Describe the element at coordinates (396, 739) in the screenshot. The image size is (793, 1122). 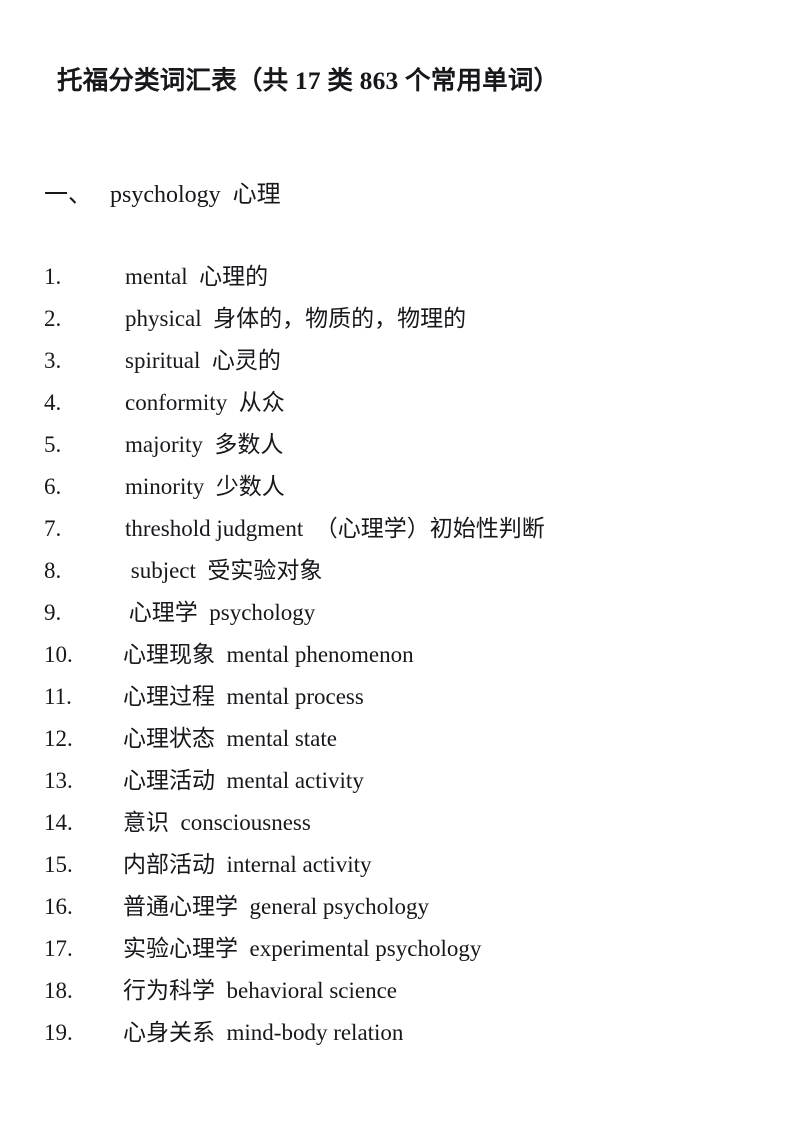
I see `list-item: 12. 心理状态 mental state` at that location.